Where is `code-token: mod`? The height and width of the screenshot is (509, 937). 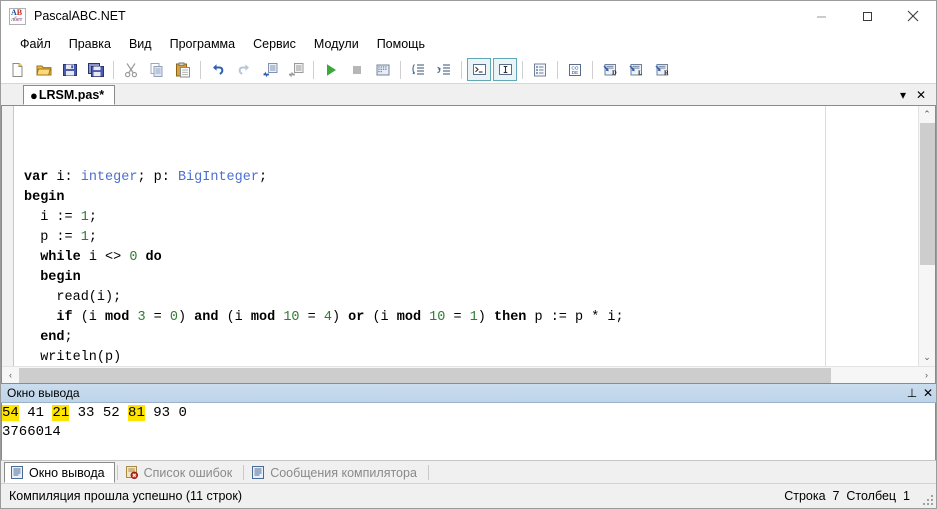 code-token: mod is located at coordinates (117, 317).